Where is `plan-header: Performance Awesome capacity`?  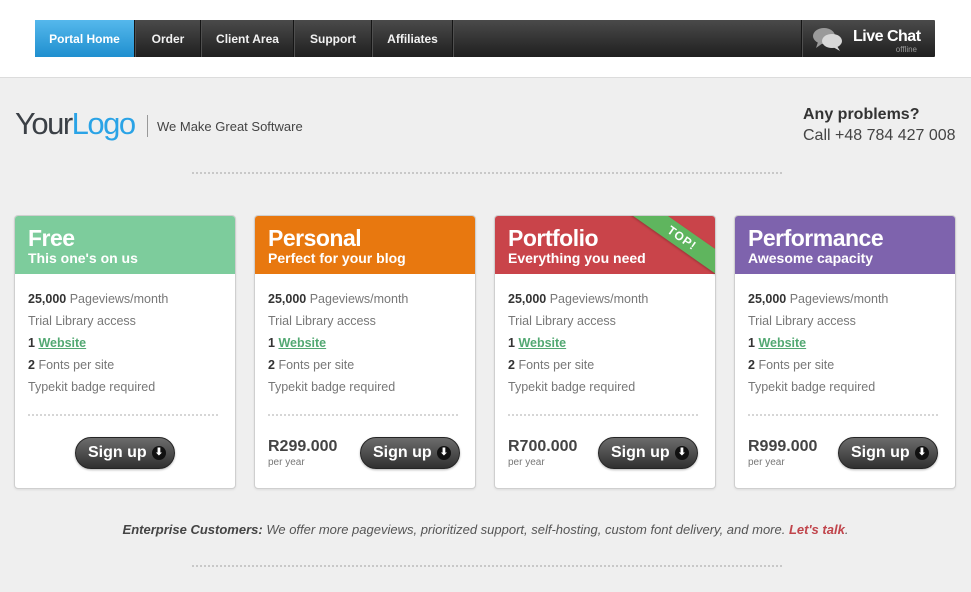 plan-header: Performance Awesome capacity is located at coordinates (845, 245).